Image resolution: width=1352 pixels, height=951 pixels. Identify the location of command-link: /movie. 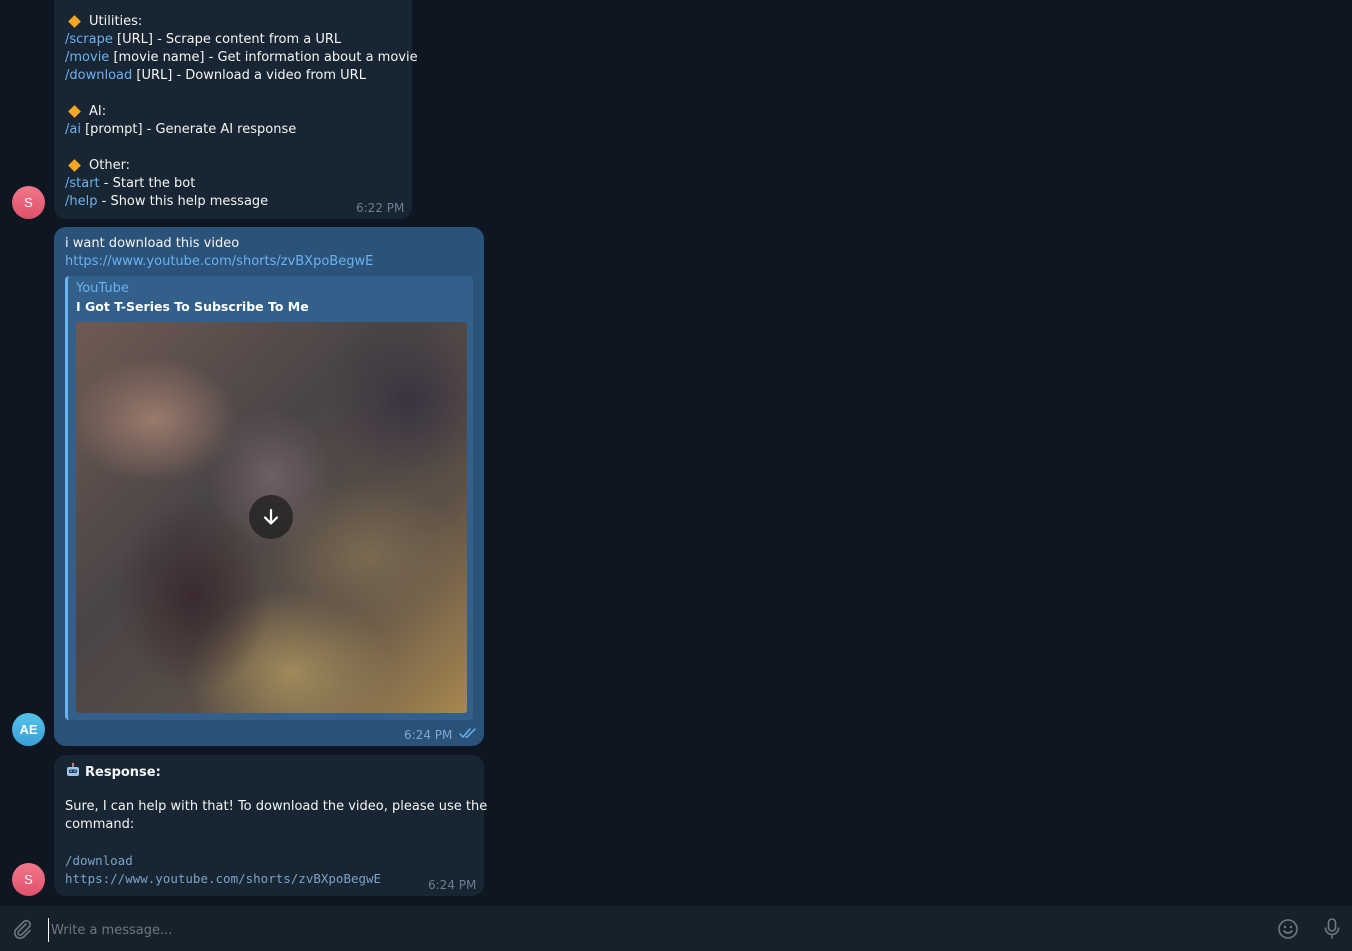
(87, 57).